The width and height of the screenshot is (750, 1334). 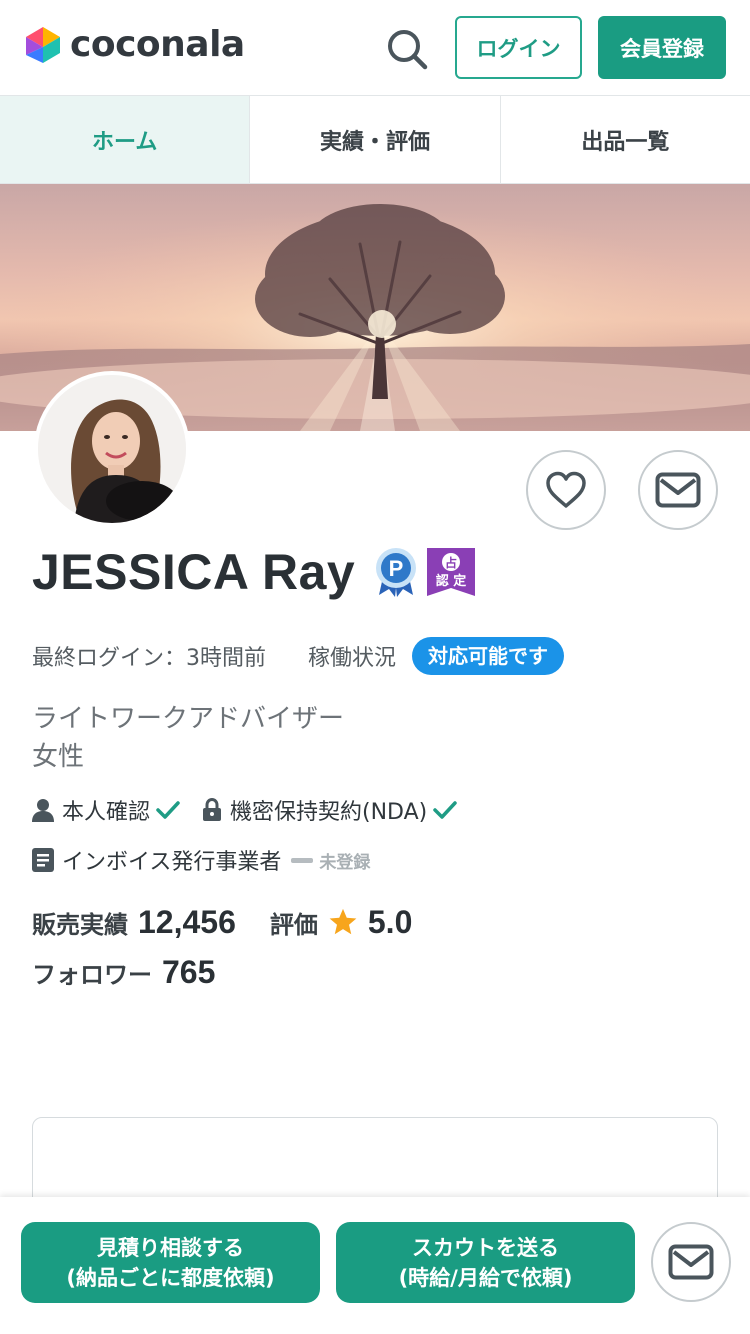 What do you see at coordinates (485, 1247) in the screenshot?
I see `scout-line1: スカウトを送る` at bounding box center [485, 1247].